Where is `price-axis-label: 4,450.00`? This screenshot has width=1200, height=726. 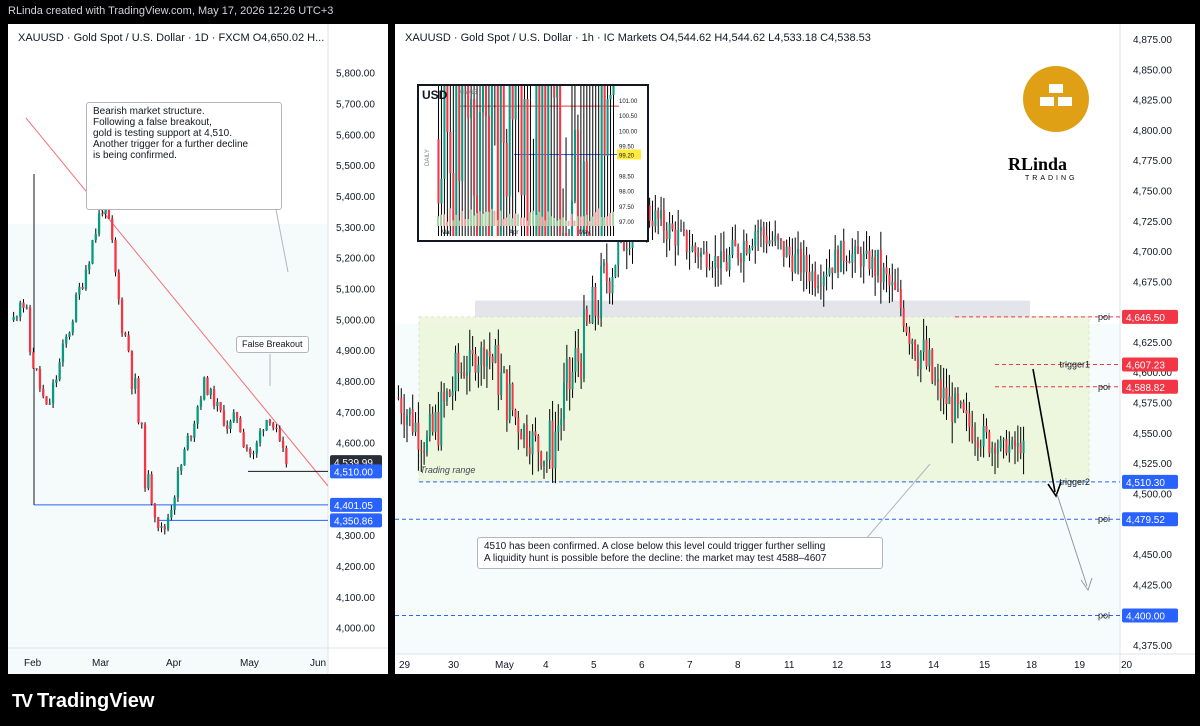 price-axis-label: 4,450.00 is located at coordinates (1152, 555).